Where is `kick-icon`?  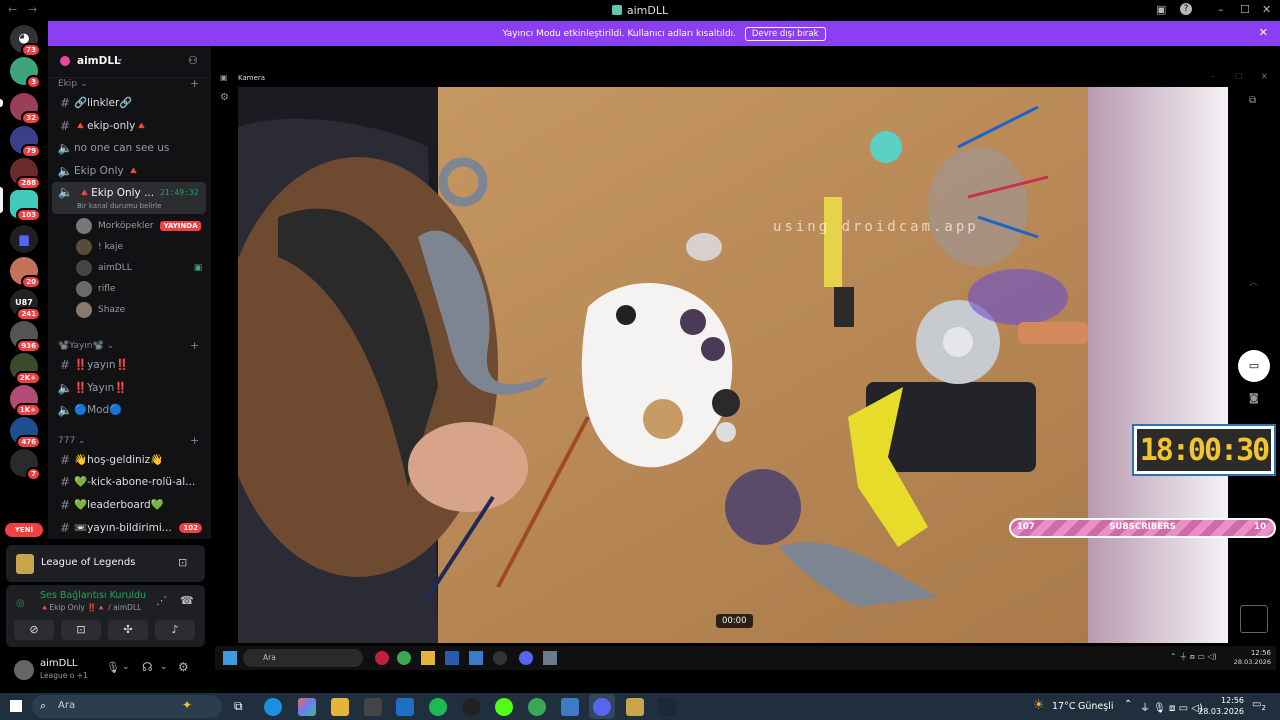
kick-icon is located at coordinates (504, 707).